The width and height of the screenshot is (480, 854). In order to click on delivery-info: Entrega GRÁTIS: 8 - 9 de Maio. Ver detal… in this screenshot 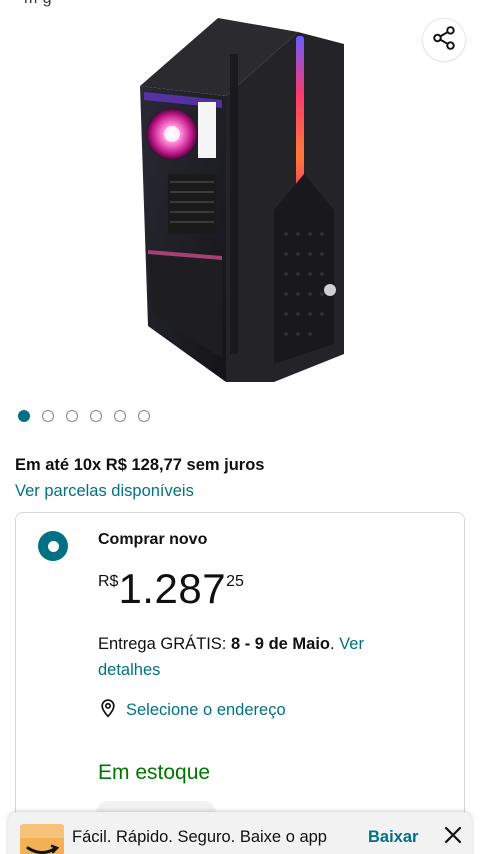, I will do `click(248, 657)`.